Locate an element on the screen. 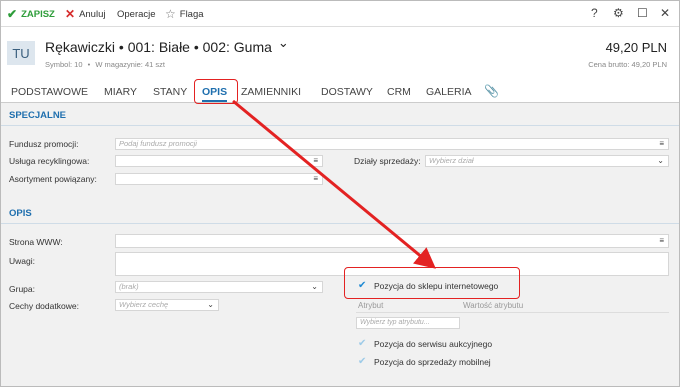  arrow-line is located at coordinates (334, 184).